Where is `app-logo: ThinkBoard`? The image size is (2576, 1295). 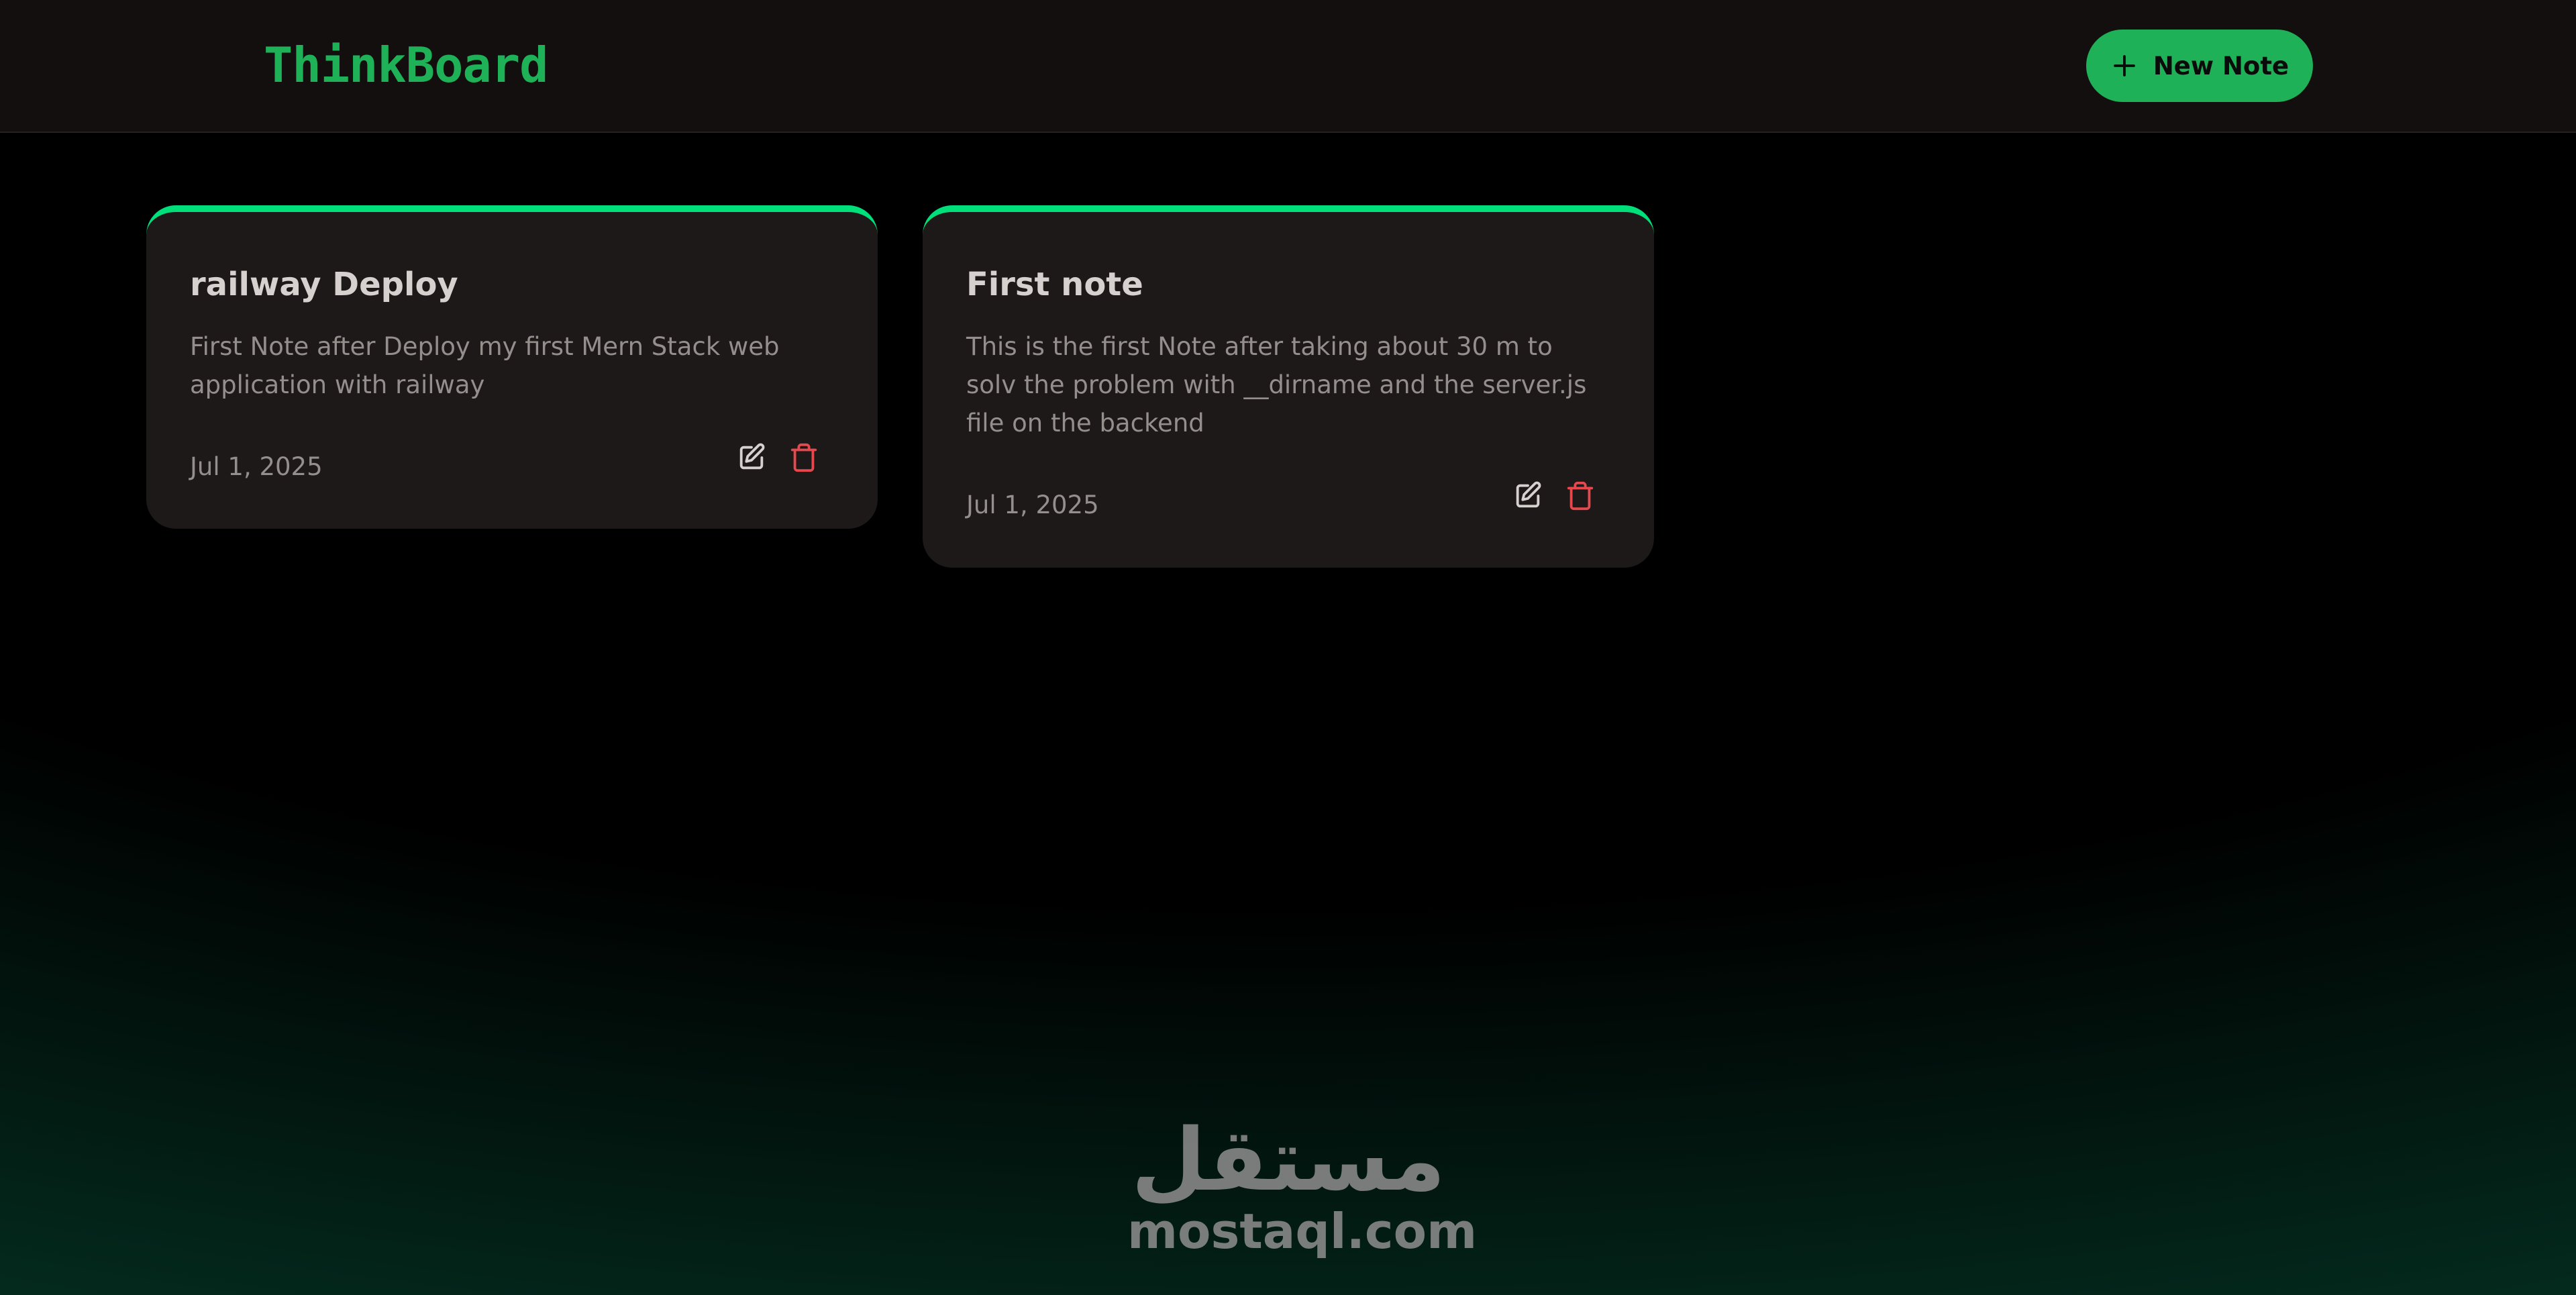 app-logo: ThinkBoard is located at coordinates (406, 65).